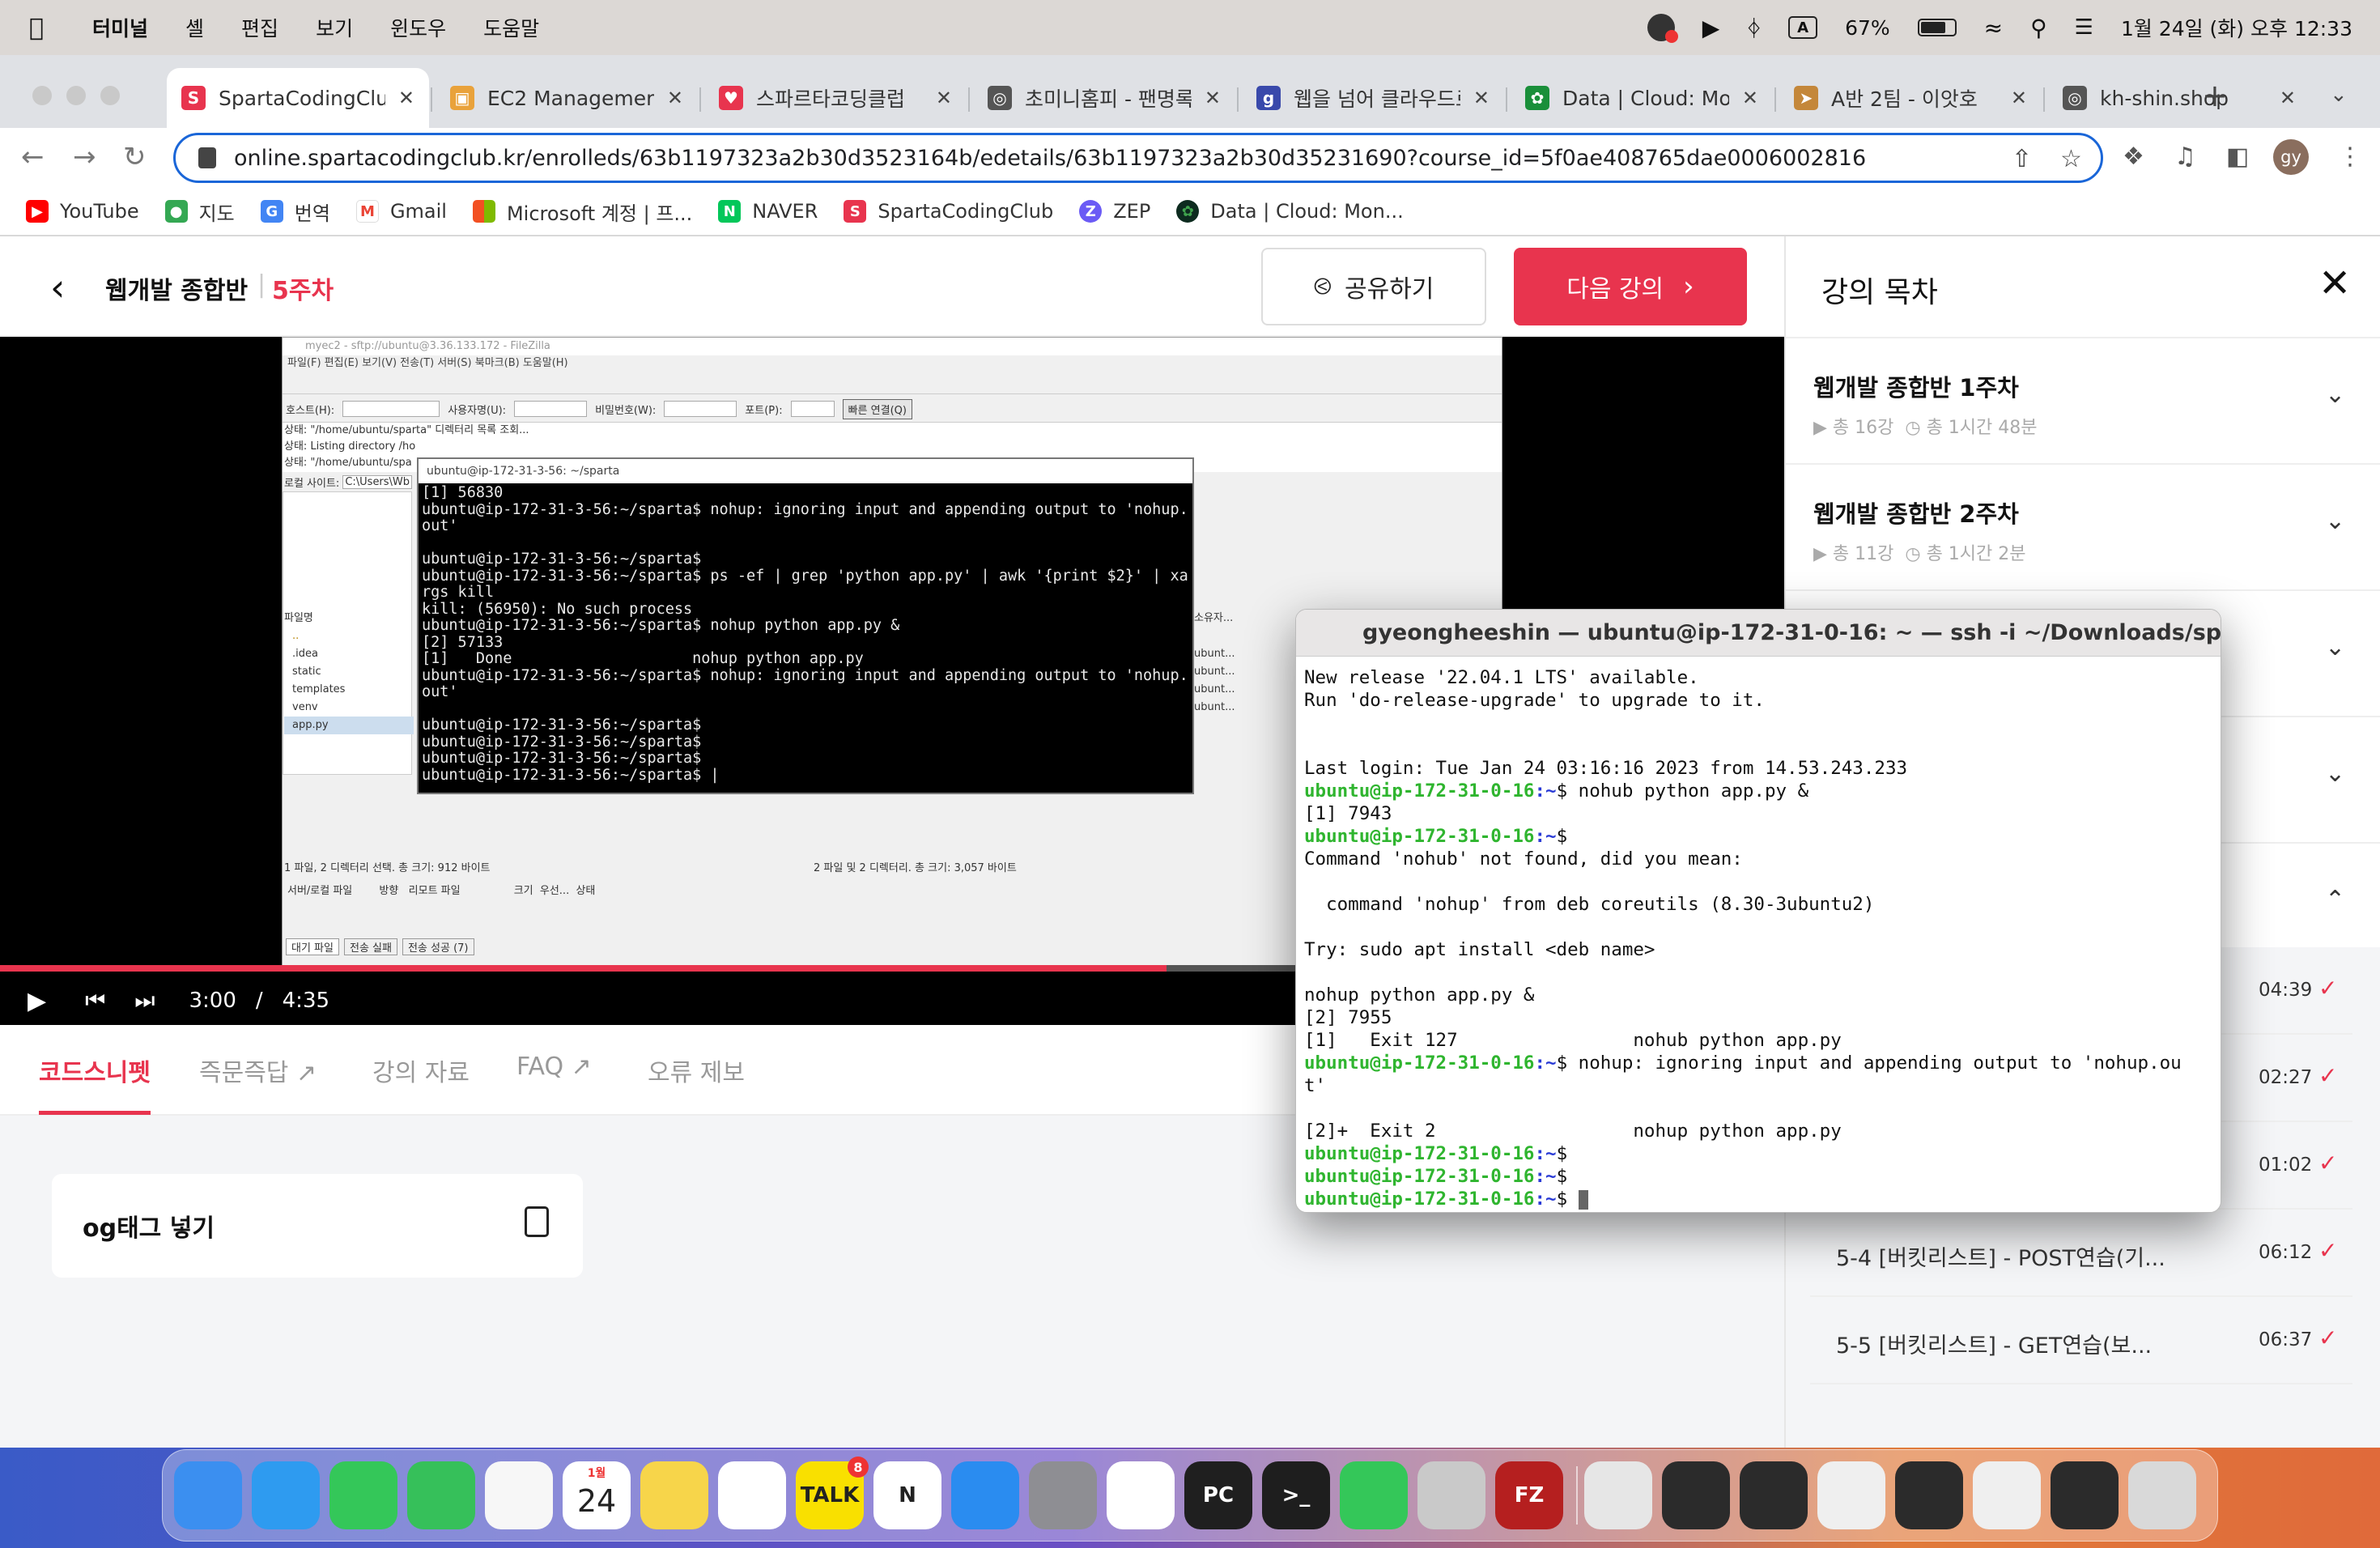 The image size is (2380, 1548). What do you see at coordinates (836, 98) in the screenshot?
I see `browser-tab: ♥ 스파르타코딩클럽 ✕` at bounding box center [836, 98].